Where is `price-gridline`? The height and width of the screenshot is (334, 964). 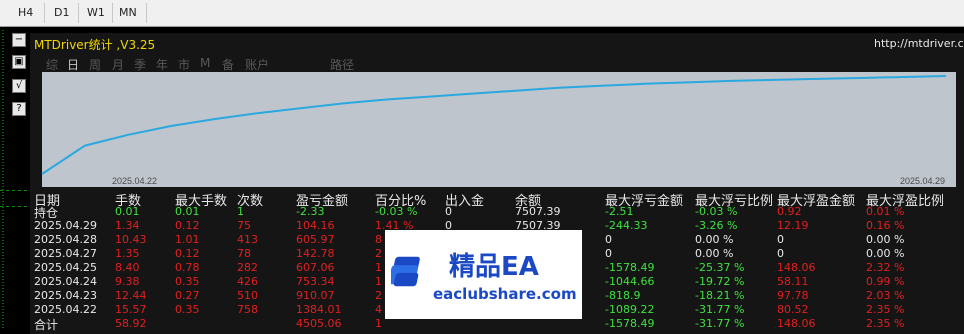 price-gridline is located at coordinates (15, 190).